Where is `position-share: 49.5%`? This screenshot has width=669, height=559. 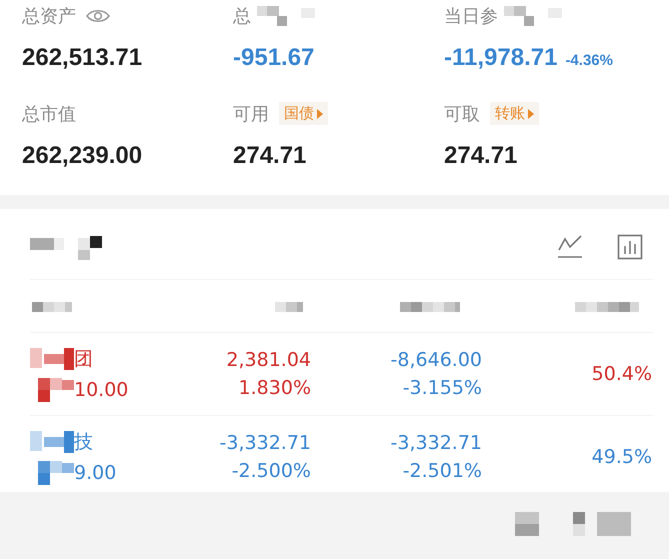
position-share: 49.5% is located at coordinates (622, 457).